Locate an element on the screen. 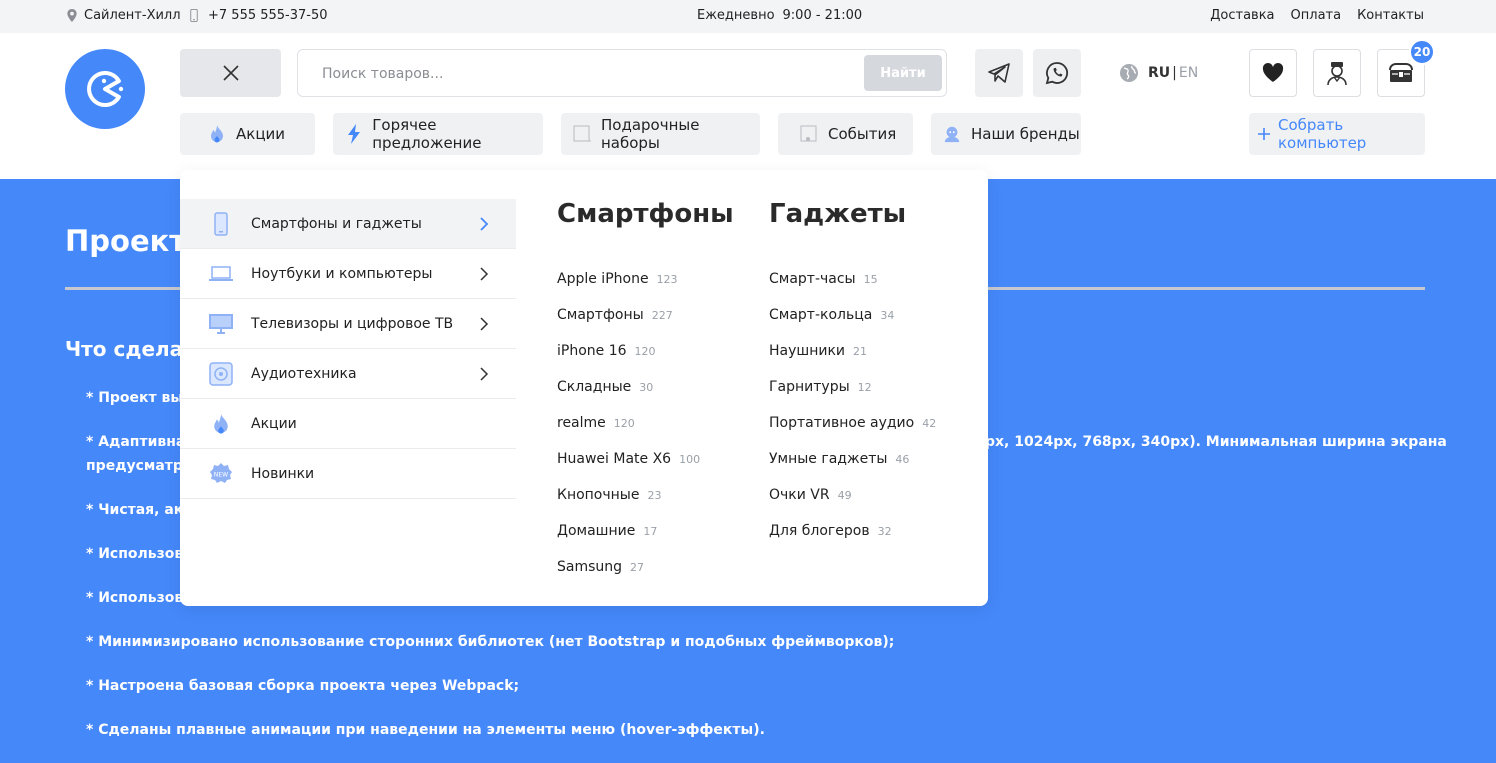  submenu-item-label: Портативное аудио is located at coordinates (842, 423).